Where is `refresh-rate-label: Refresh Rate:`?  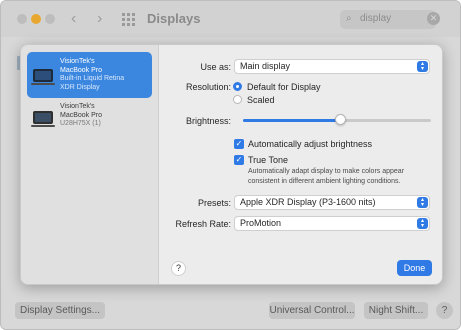
refresh-rate-label: Refresh Rate: is located at coordinates (203, 224).